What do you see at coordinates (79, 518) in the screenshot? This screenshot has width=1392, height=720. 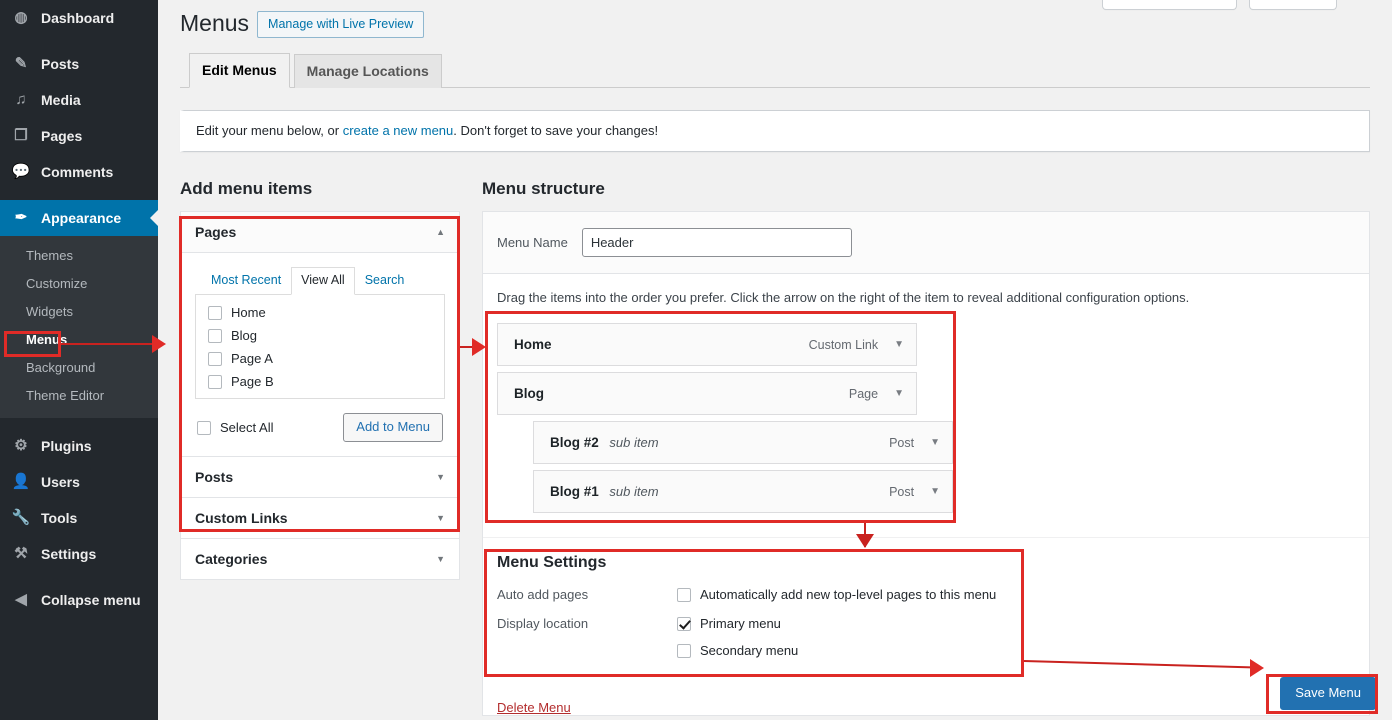 I see `sidebar-item-tools: 🔧 Tools` at bounding box center [79, 518].